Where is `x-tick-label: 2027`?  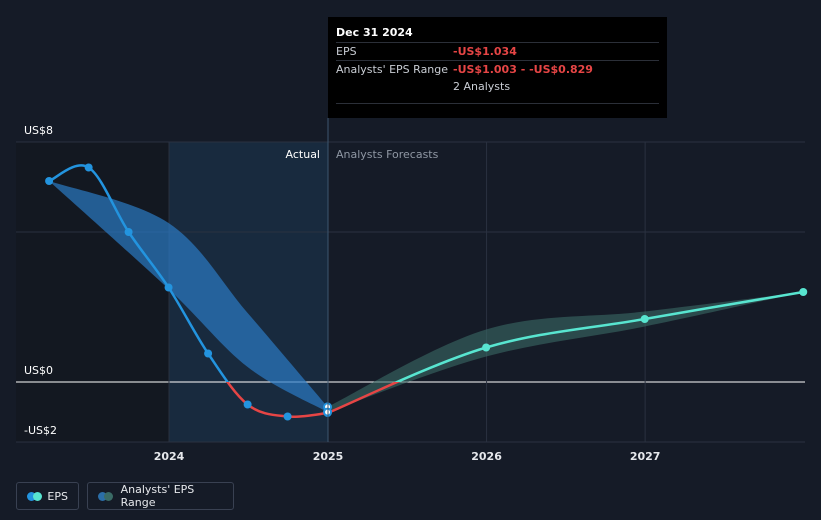
x-tick-label: 2027 is located at coordinates (645, 456).